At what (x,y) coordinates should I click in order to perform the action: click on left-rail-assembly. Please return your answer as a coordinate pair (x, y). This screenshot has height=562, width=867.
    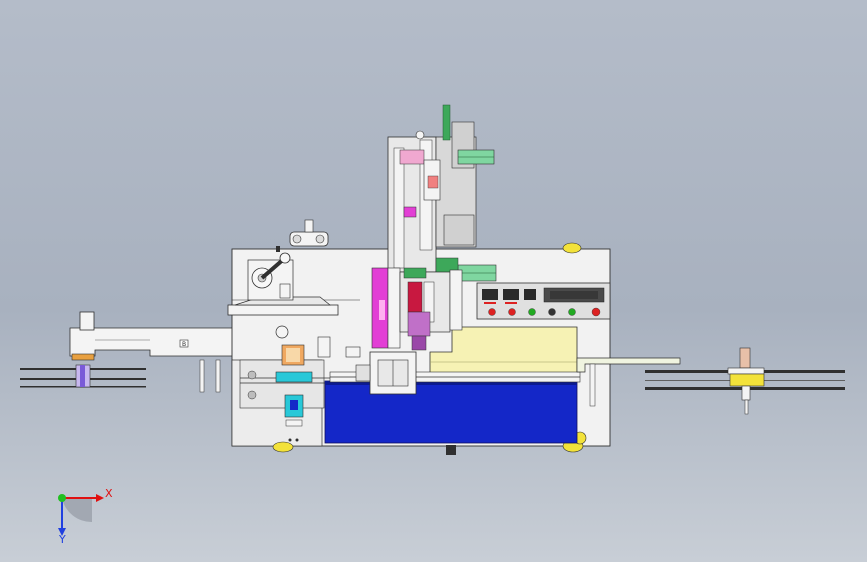
    Looking at the image, I should click on (83, 376).